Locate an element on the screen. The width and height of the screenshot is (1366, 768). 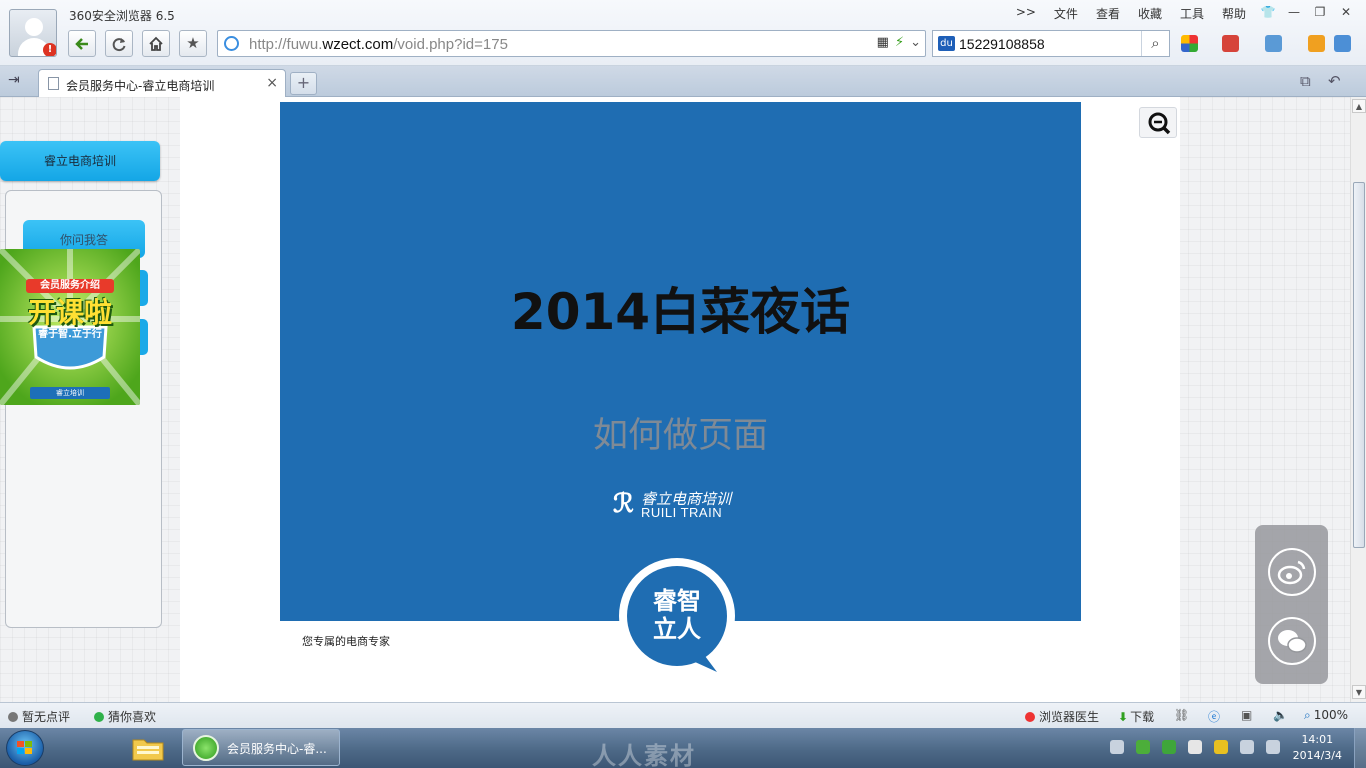
zoom-out-button is located at coordinates (1158, 122).